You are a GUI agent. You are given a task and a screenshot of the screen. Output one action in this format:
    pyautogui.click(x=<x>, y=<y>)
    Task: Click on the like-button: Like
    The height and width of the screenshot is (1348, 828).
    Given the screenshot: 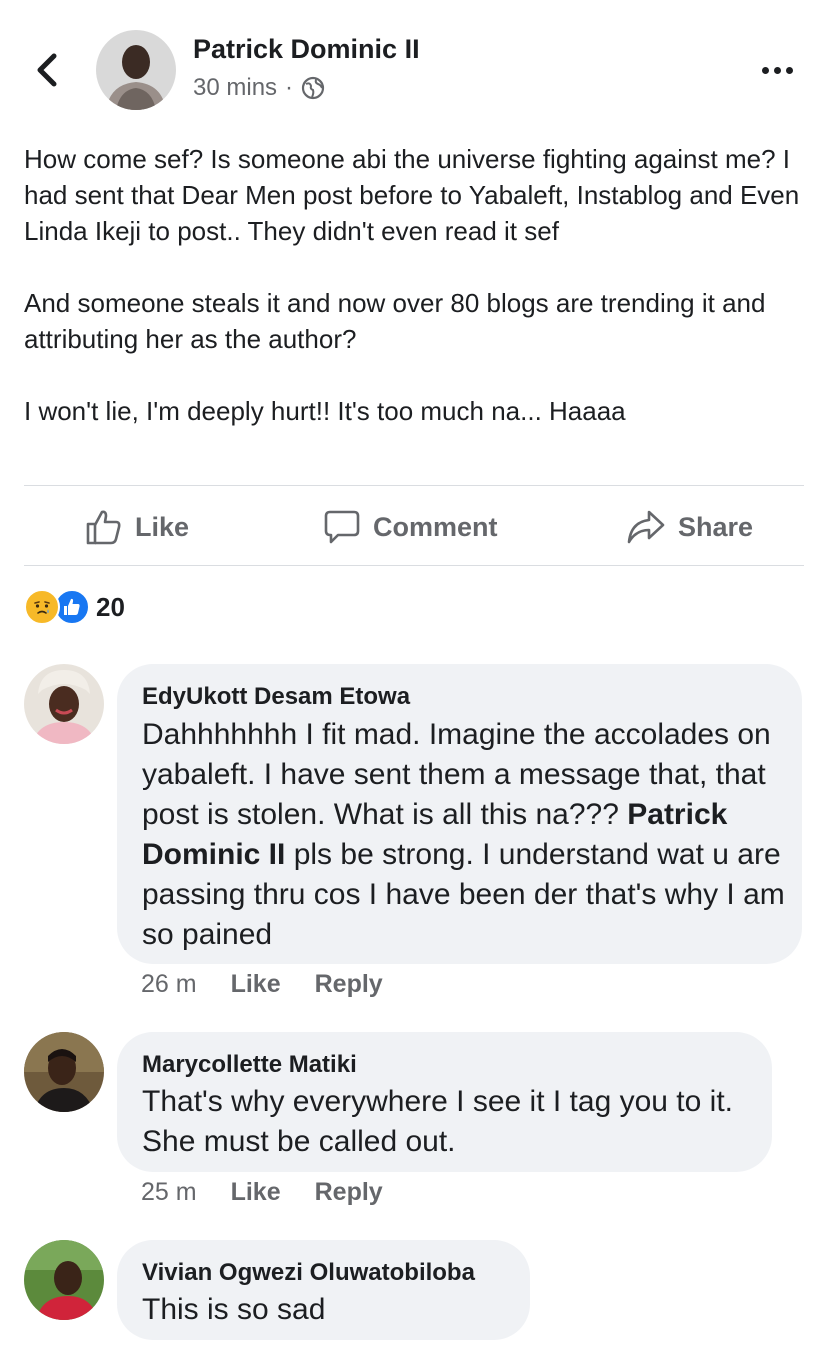 What is the action you would take?
    pyautogui.click(x=137, y=527)
    